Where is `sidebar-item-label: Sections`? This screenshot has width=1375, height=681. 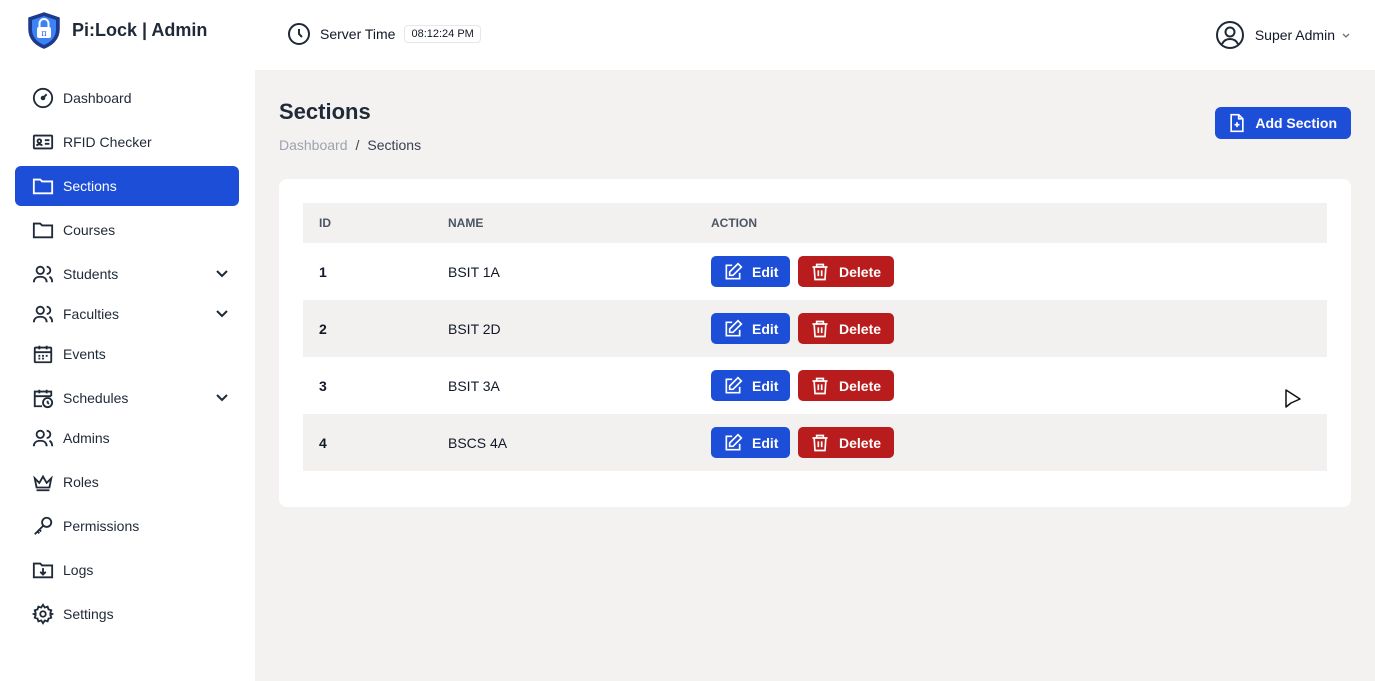
sidebar-item-label: Sections is located at coordinates (90, 186).